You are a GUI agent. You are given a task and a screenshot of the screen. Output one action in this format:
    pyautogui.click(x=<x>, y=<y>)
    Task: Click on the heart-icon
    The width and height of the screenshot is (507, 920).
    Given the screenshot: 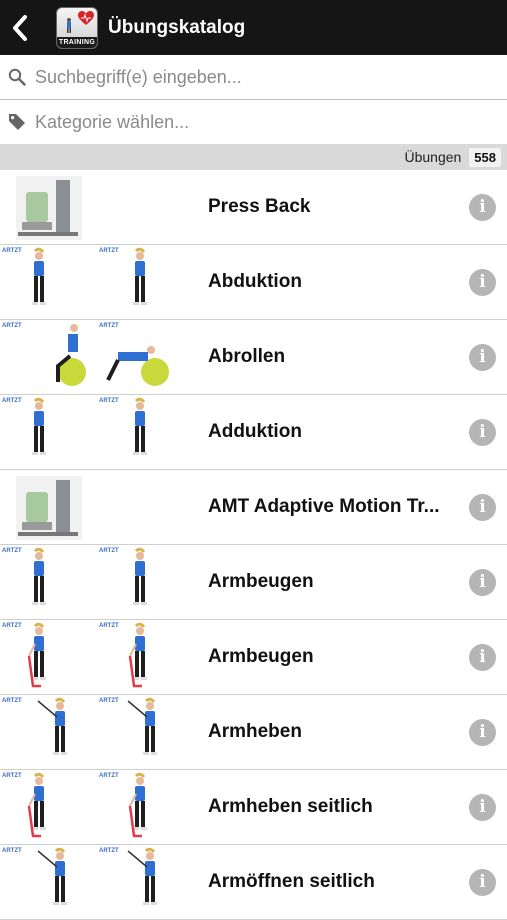 What is the action you would take?
    pyautogui.click(x=86, y=17)
    